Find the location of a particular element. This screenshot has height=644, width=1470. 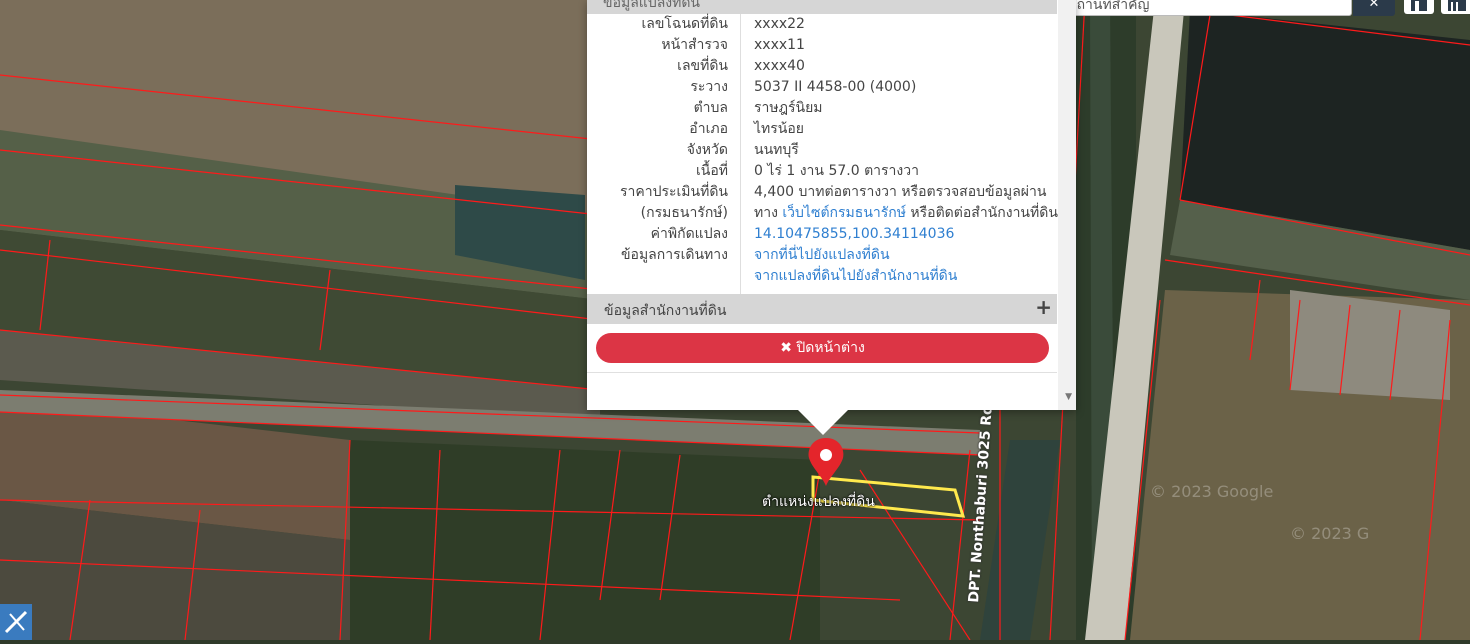

coords-label: ค่าพิกัดแปลง is located at coordinates (689, 234).